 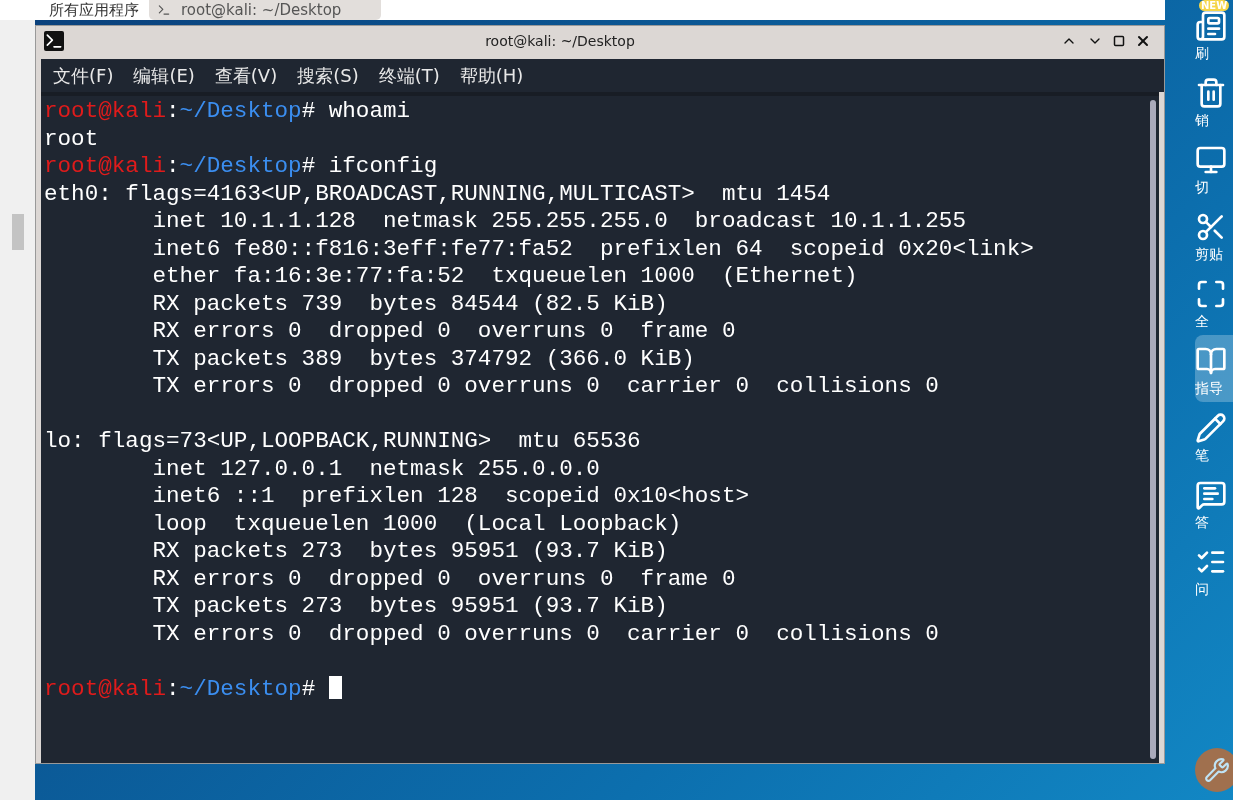 What do you see at coordinates (1202, 121) in the screenshot?
I see `sidebar-label: 销` at bounding box center [1202, 121].